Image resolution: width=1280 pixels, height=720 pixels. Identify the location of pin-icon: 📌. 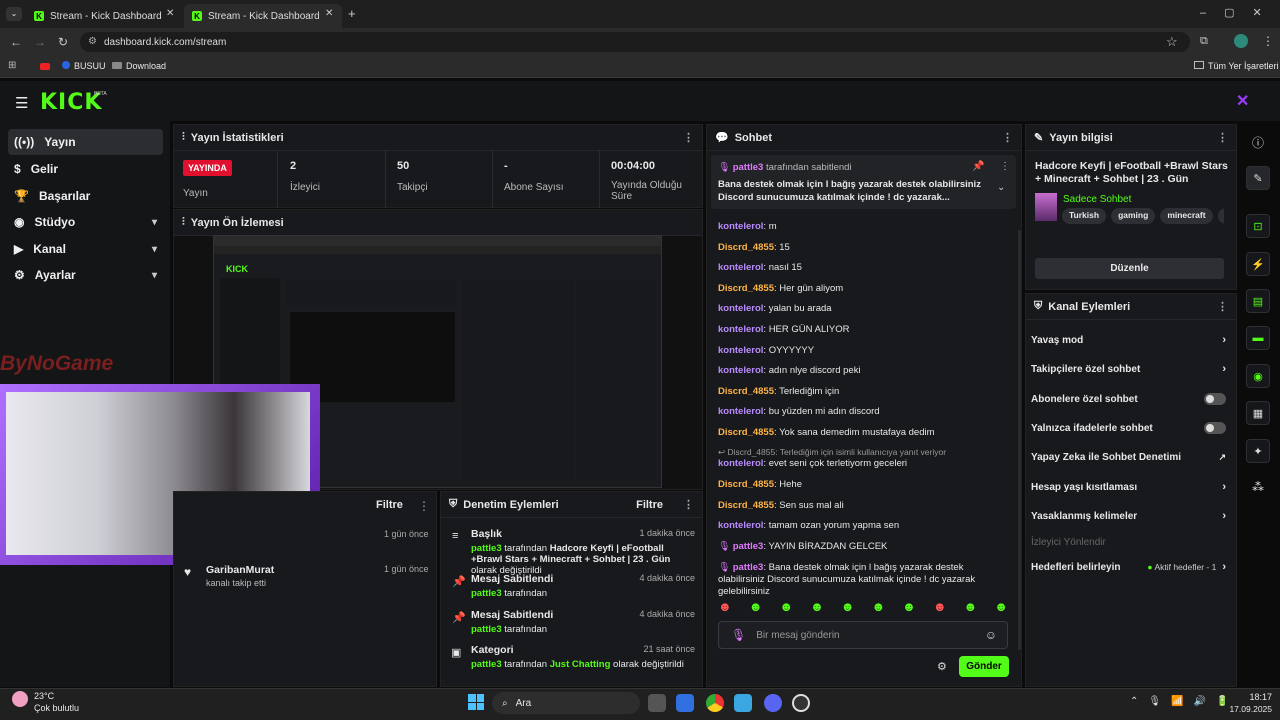
(978, 166).